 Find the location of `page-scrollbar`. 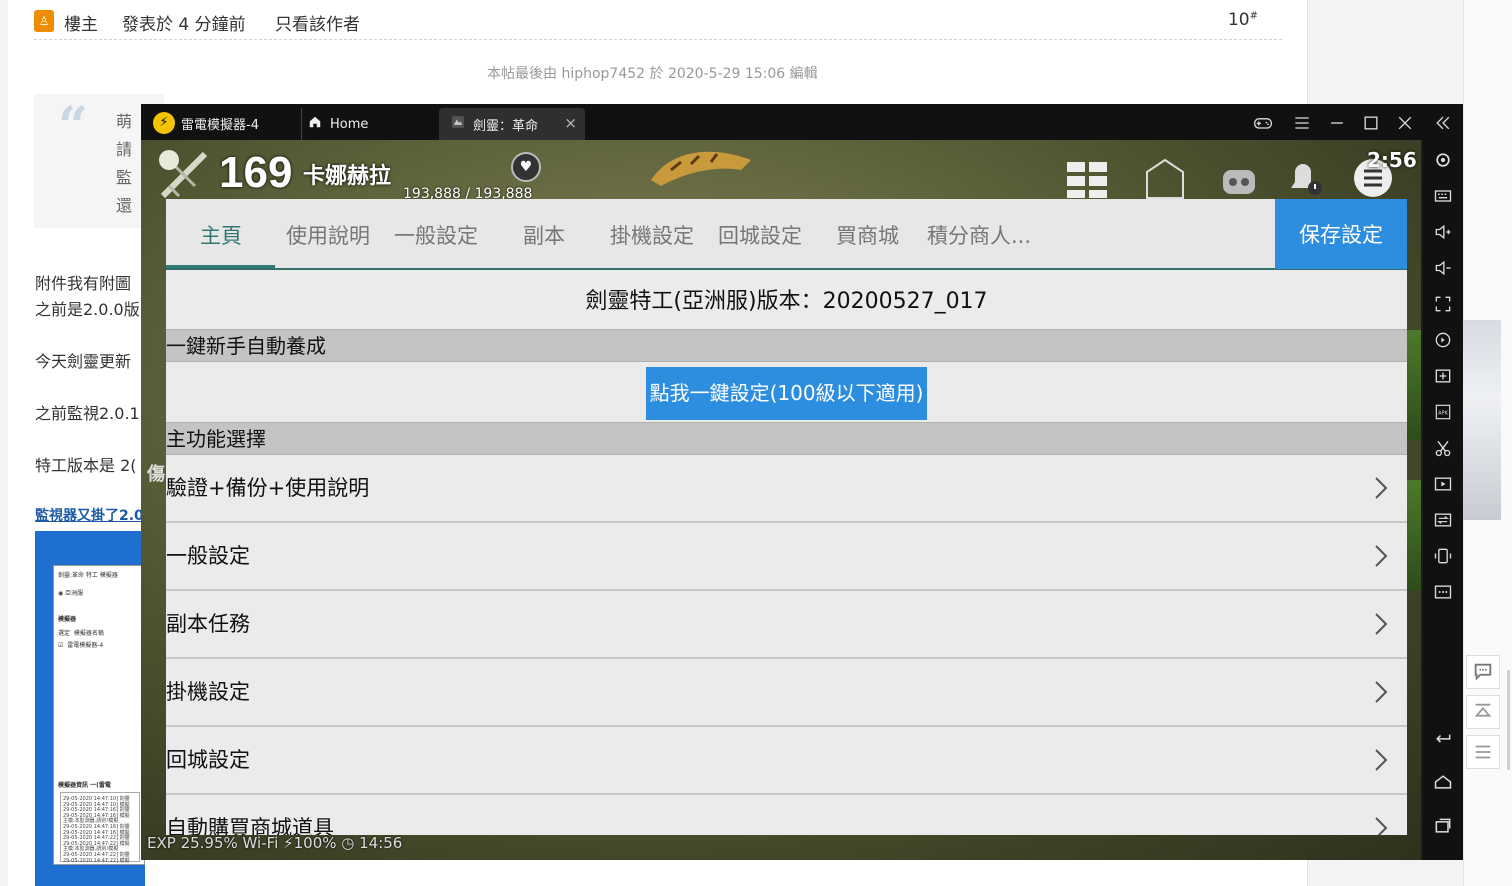

page-scrollbar is located at coordinates (1508, 720).